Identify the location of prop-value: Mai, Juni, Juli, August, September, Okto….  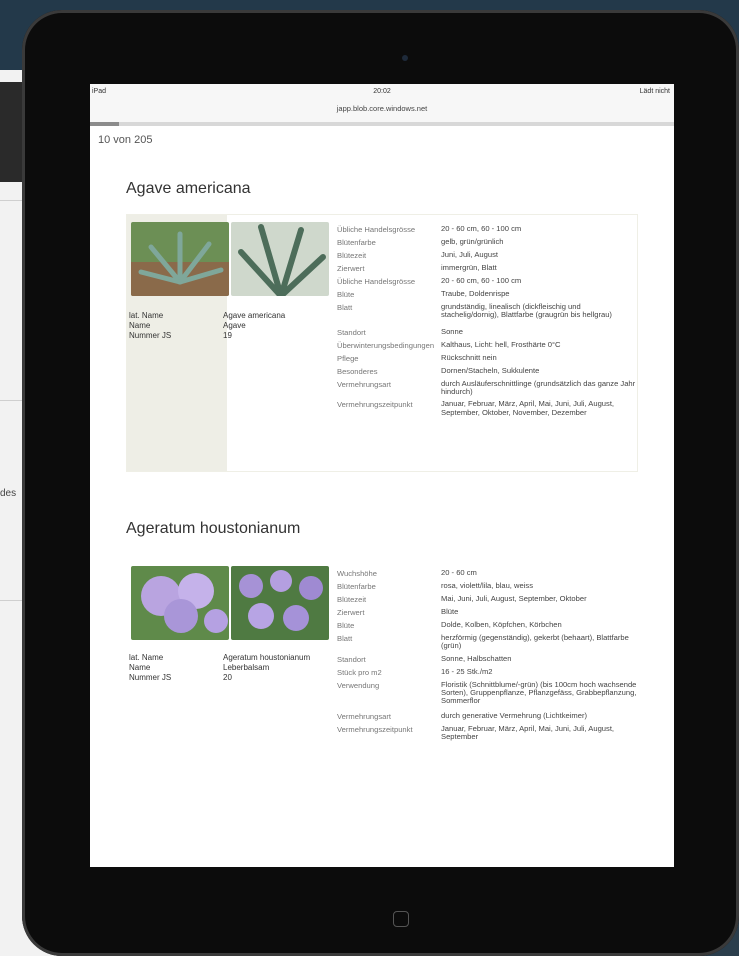
(514, 598).